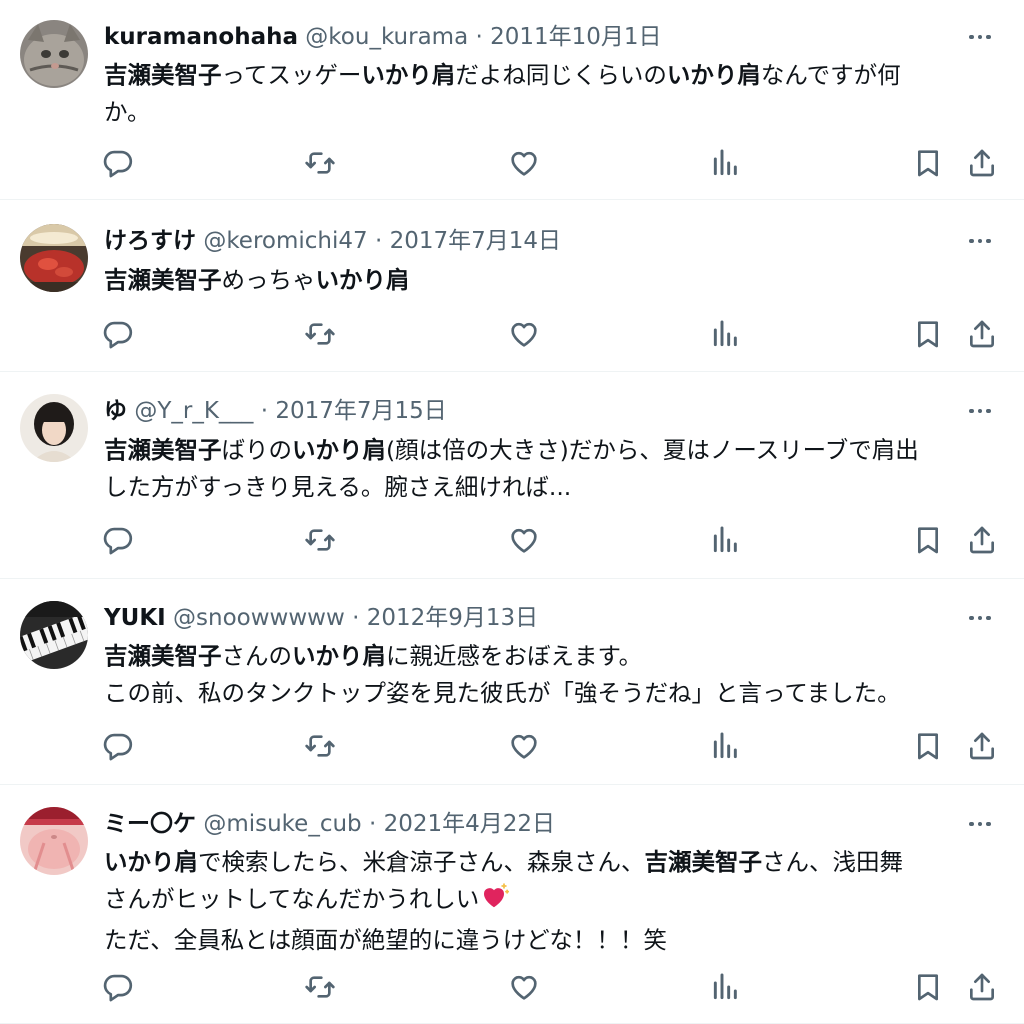 The image size is (1024, 1024). Describe the element at coordinates (115, 411) in the screenshot. I see `user-name: ゆ` at that location.